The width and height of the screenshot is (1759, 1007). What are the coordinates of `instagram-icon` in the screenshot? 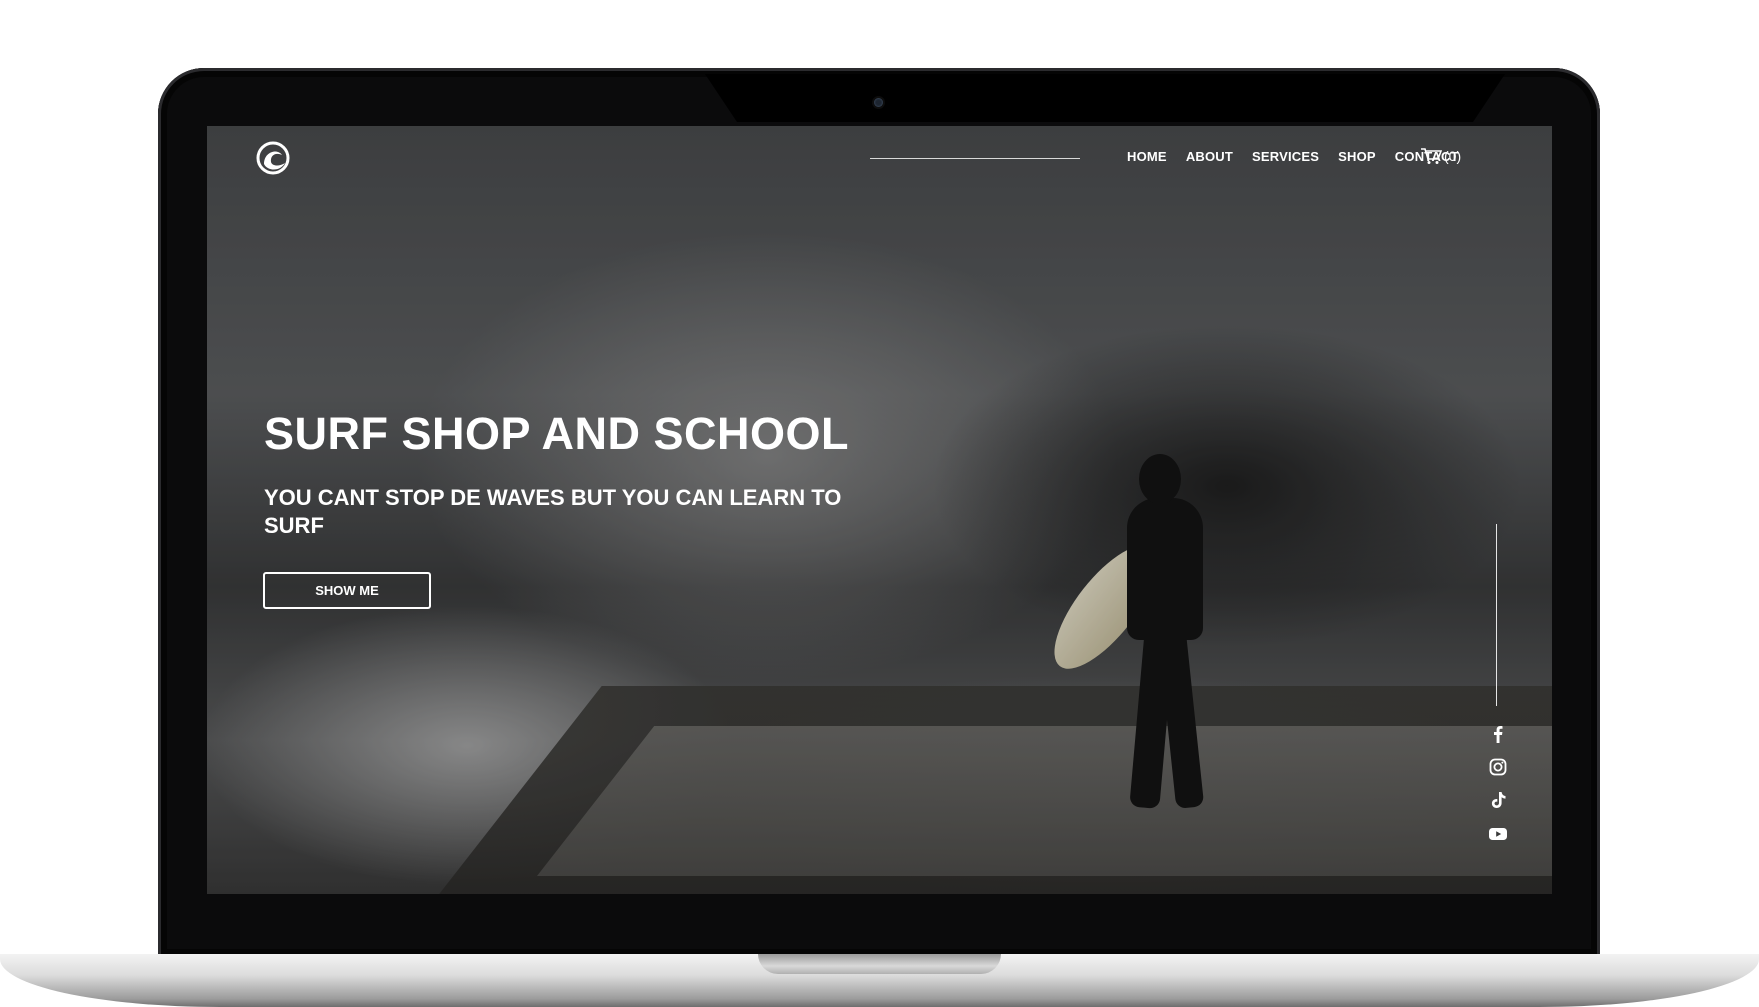 It's located at (1498, 767).